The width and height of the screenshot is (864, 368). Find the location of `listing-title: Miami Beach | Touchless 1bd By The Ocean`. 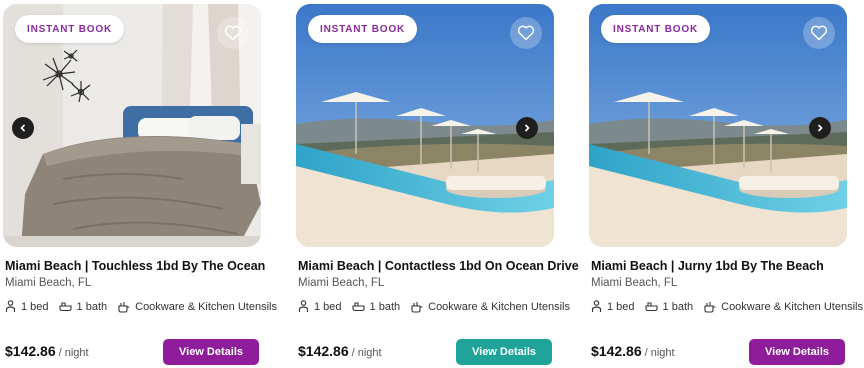

listing-title: Miami Beach | Touchless 1bd By The Ocean is located at coordinates (135, 266).